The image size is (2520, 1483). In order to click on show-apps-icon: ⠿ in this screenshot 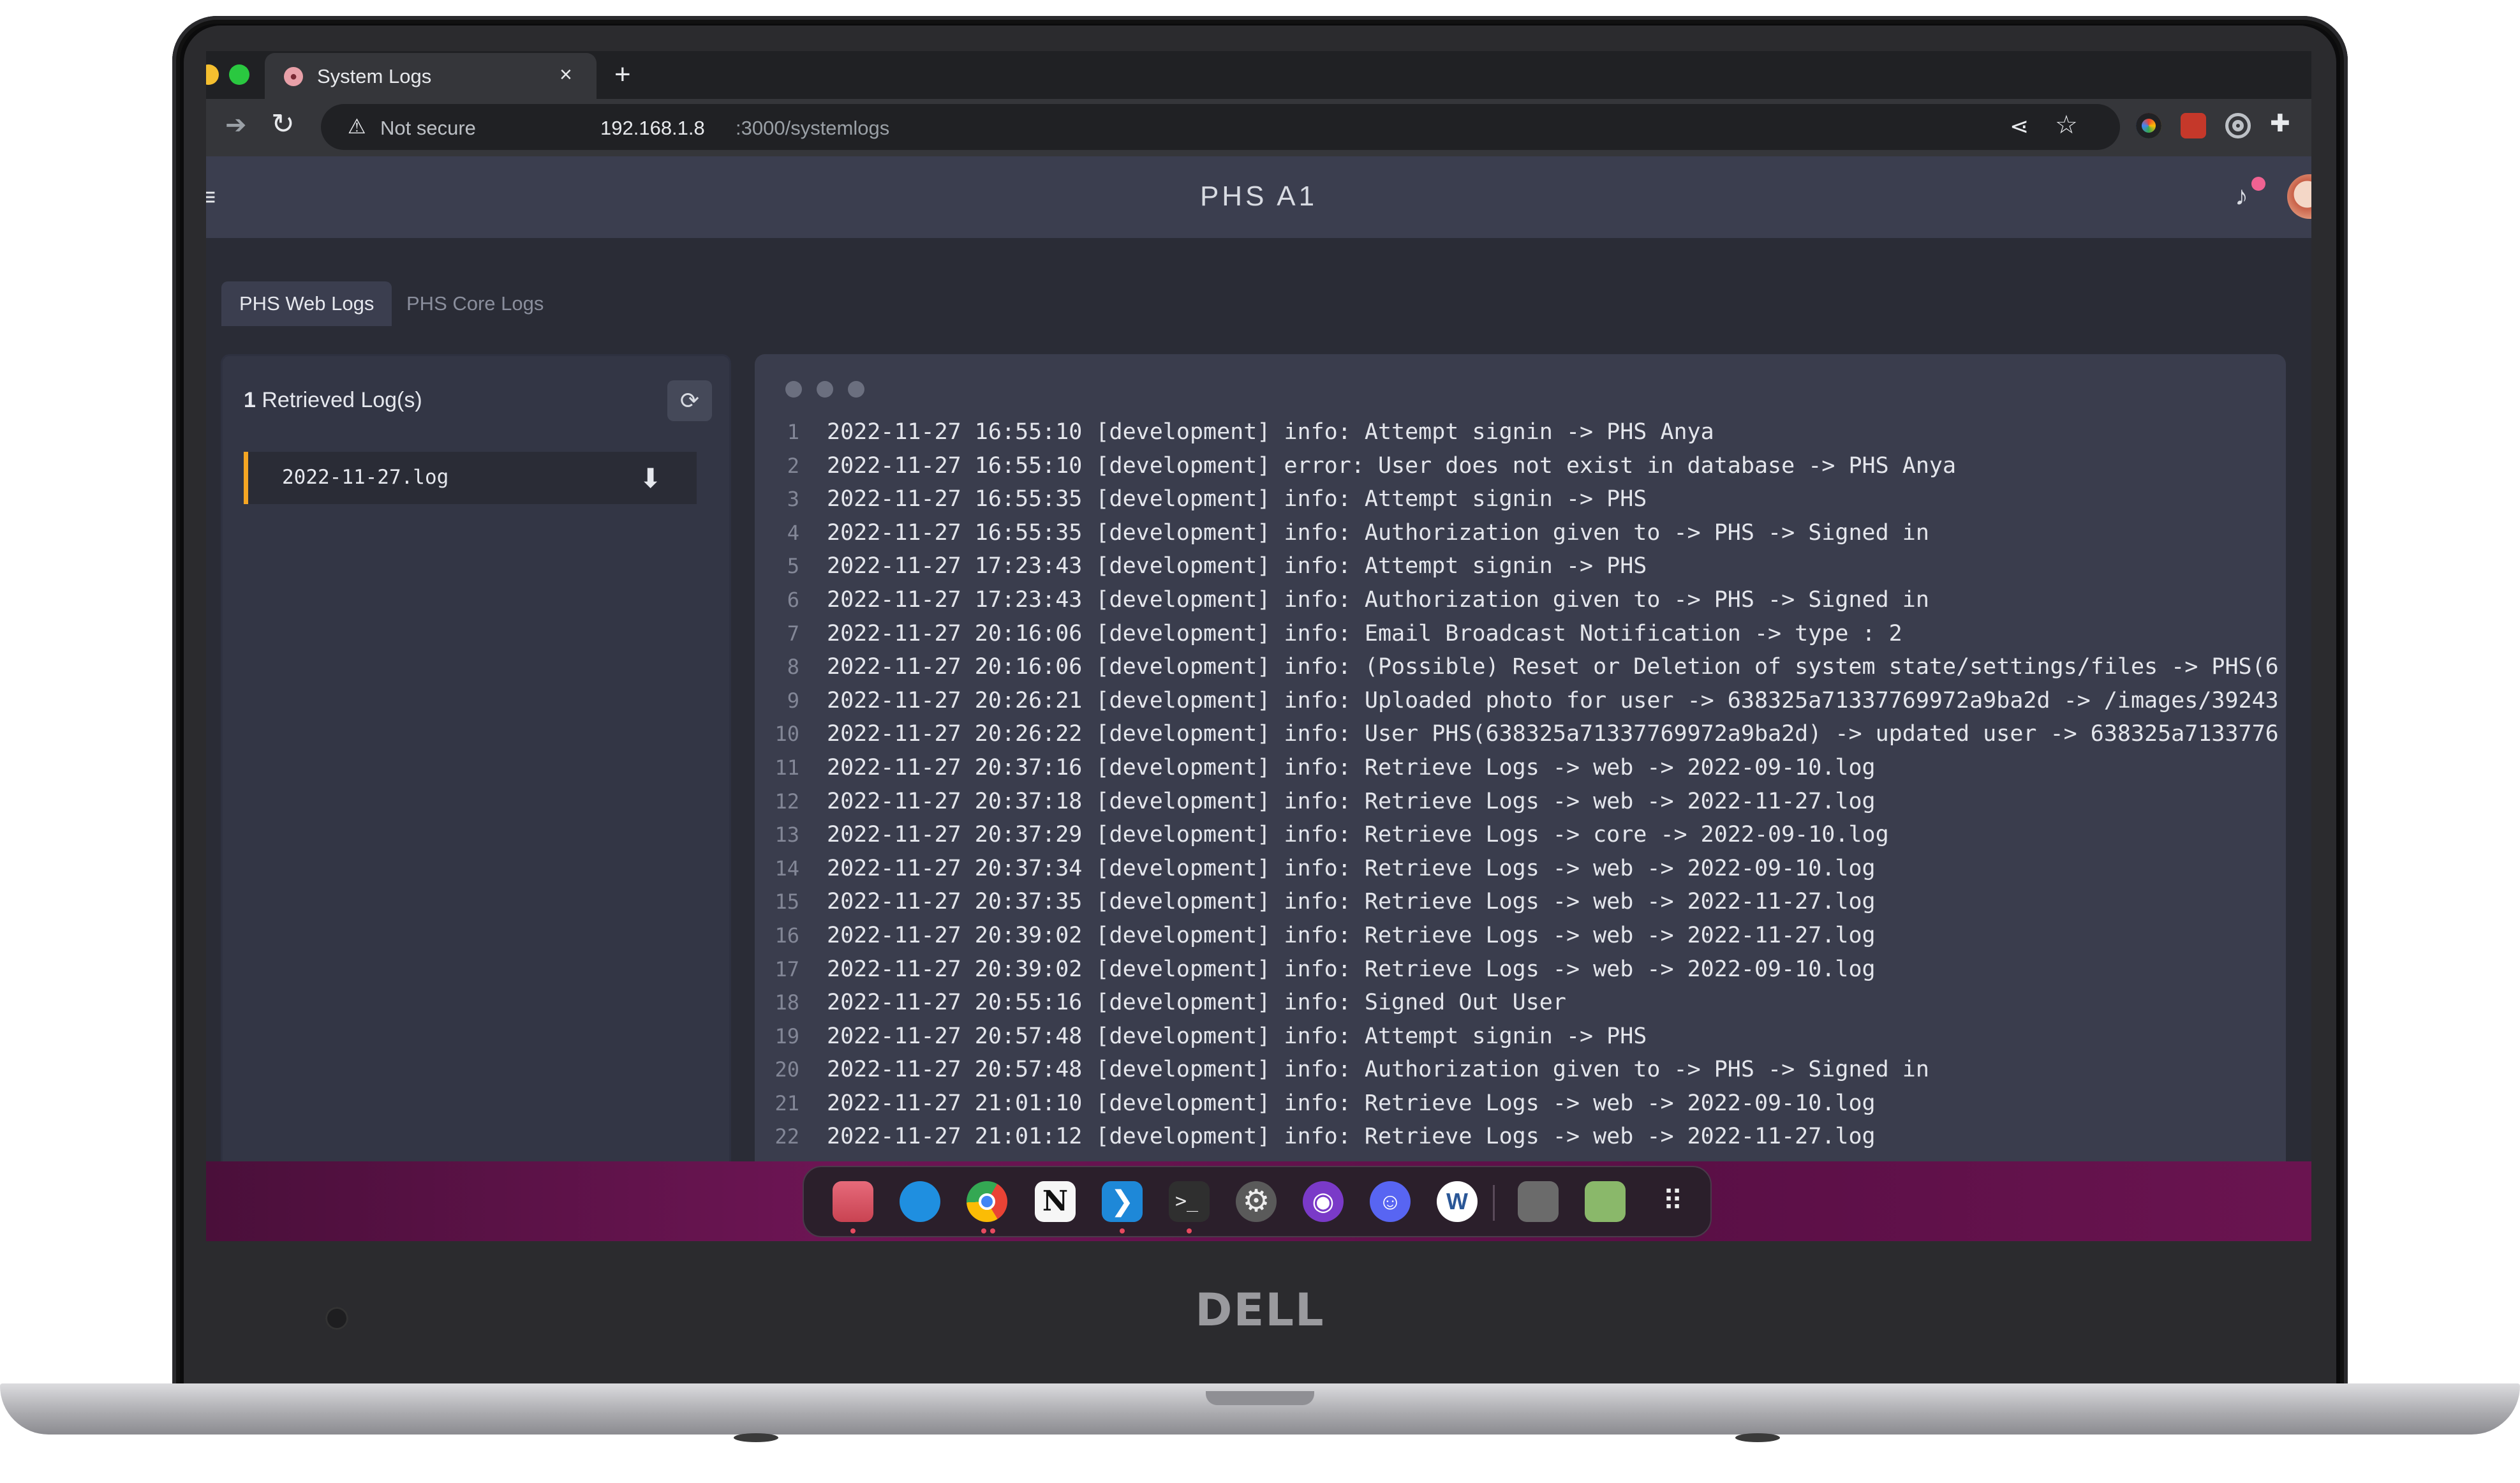, I will do `click(1672, 1202)`.